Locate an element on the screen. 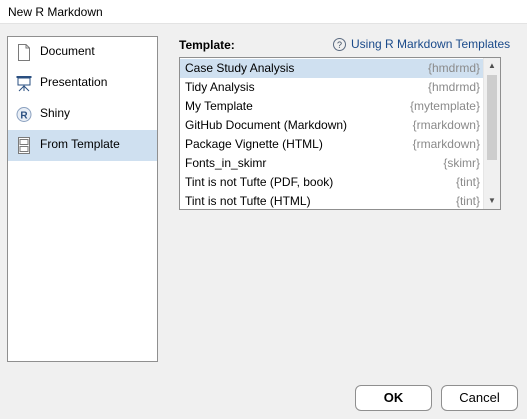  svg-text: R is located at coordinates (24, 116).